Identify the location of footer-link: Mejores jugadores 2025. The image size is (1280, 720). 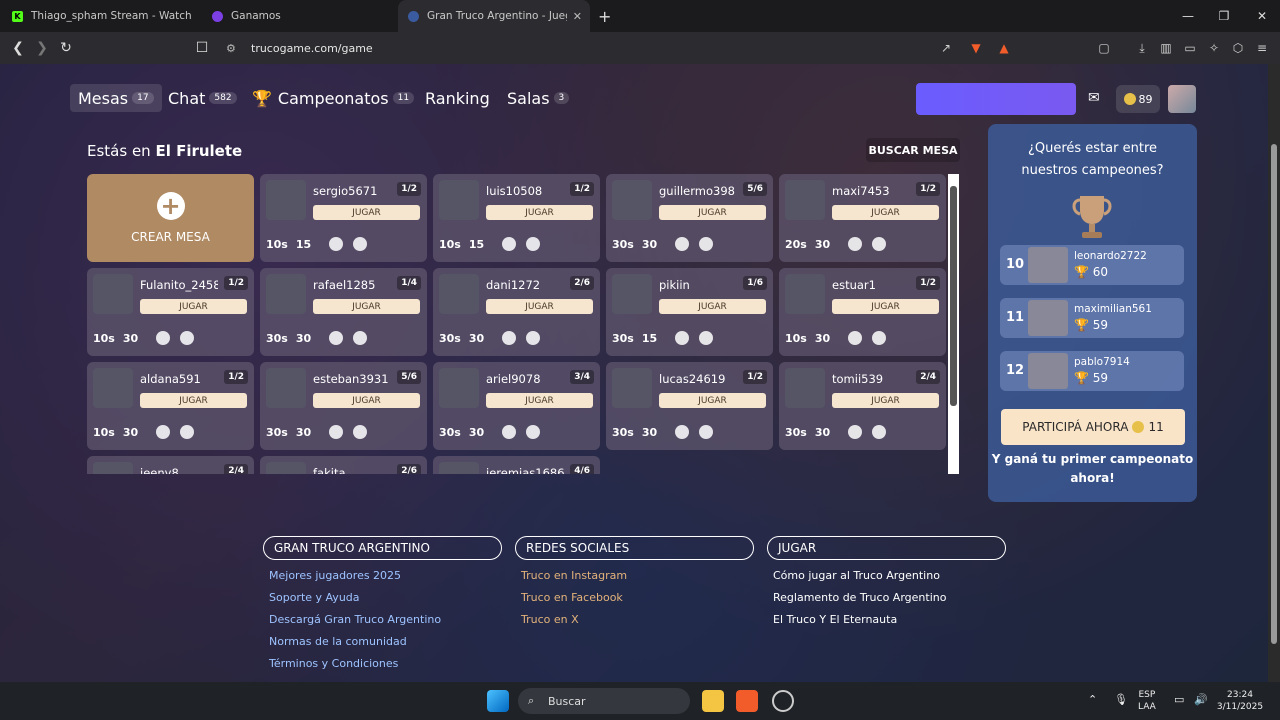
(385, 575).